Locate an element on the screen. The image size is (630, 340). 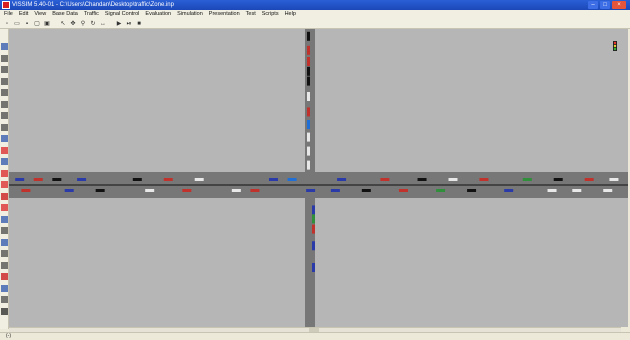
menu-edit: Edit is located at coordinates (23, 14).